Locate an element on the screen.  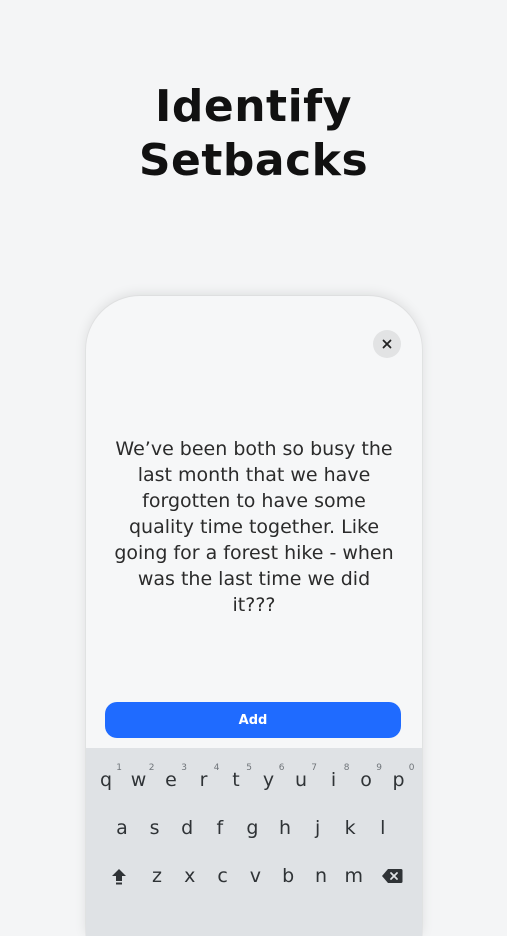
key-f: f is located at coordinates (220, 828).